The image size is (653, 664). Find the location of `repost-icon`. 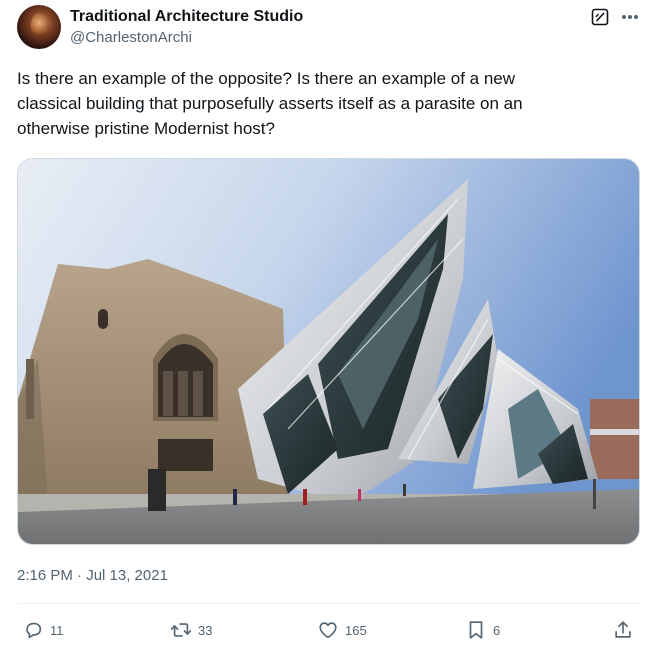

repost-icon is located at coordinates (181, 630).